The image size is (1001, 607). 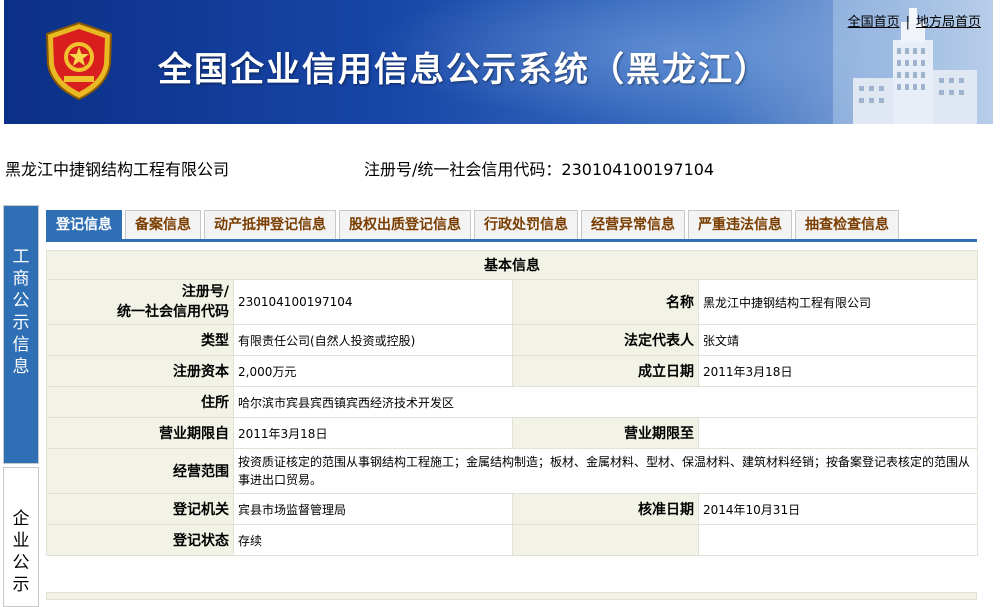 What do you see at coordinates (511, 240) in the screenshot?
I see `tab-underline` at bounding box center [511, 240].